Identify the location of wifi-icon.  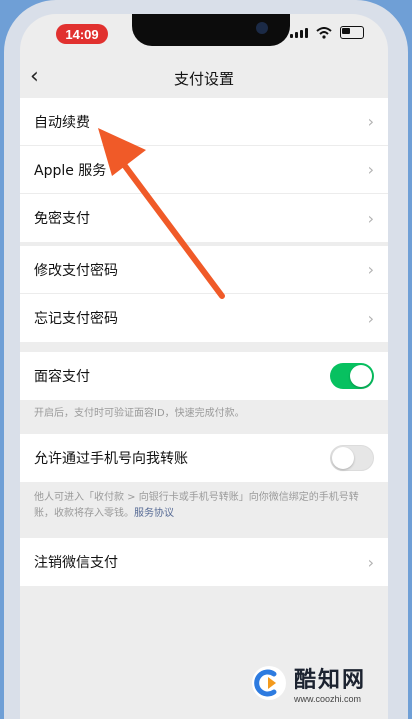
(324, 32).